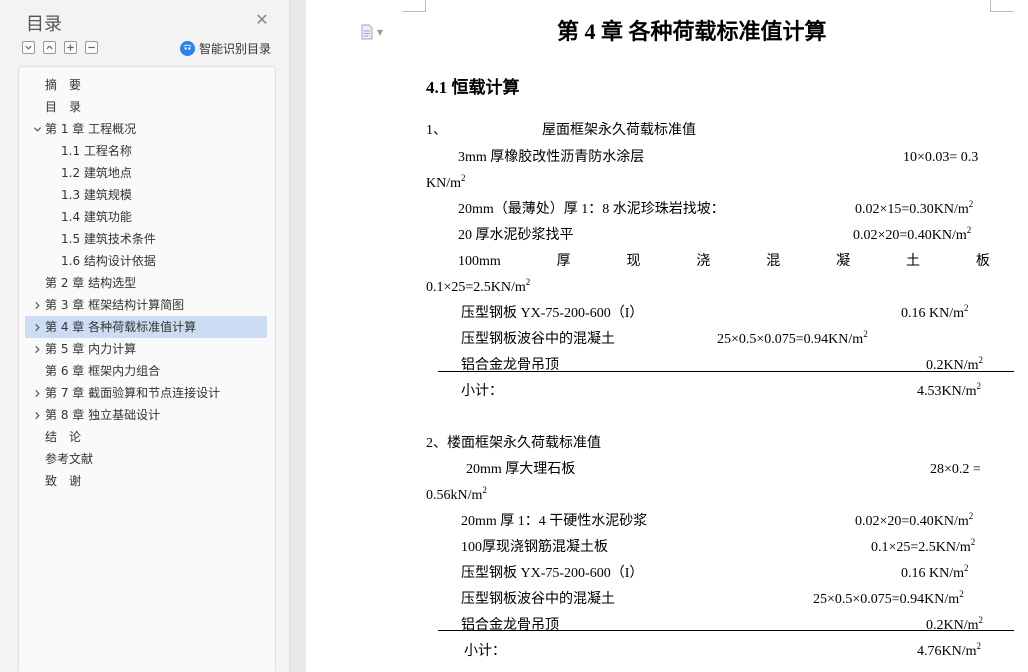  What do you see at coordinates (28, 47) in the screenshot?
I see `collapse-all-icon` at bounding box center [28, 47].